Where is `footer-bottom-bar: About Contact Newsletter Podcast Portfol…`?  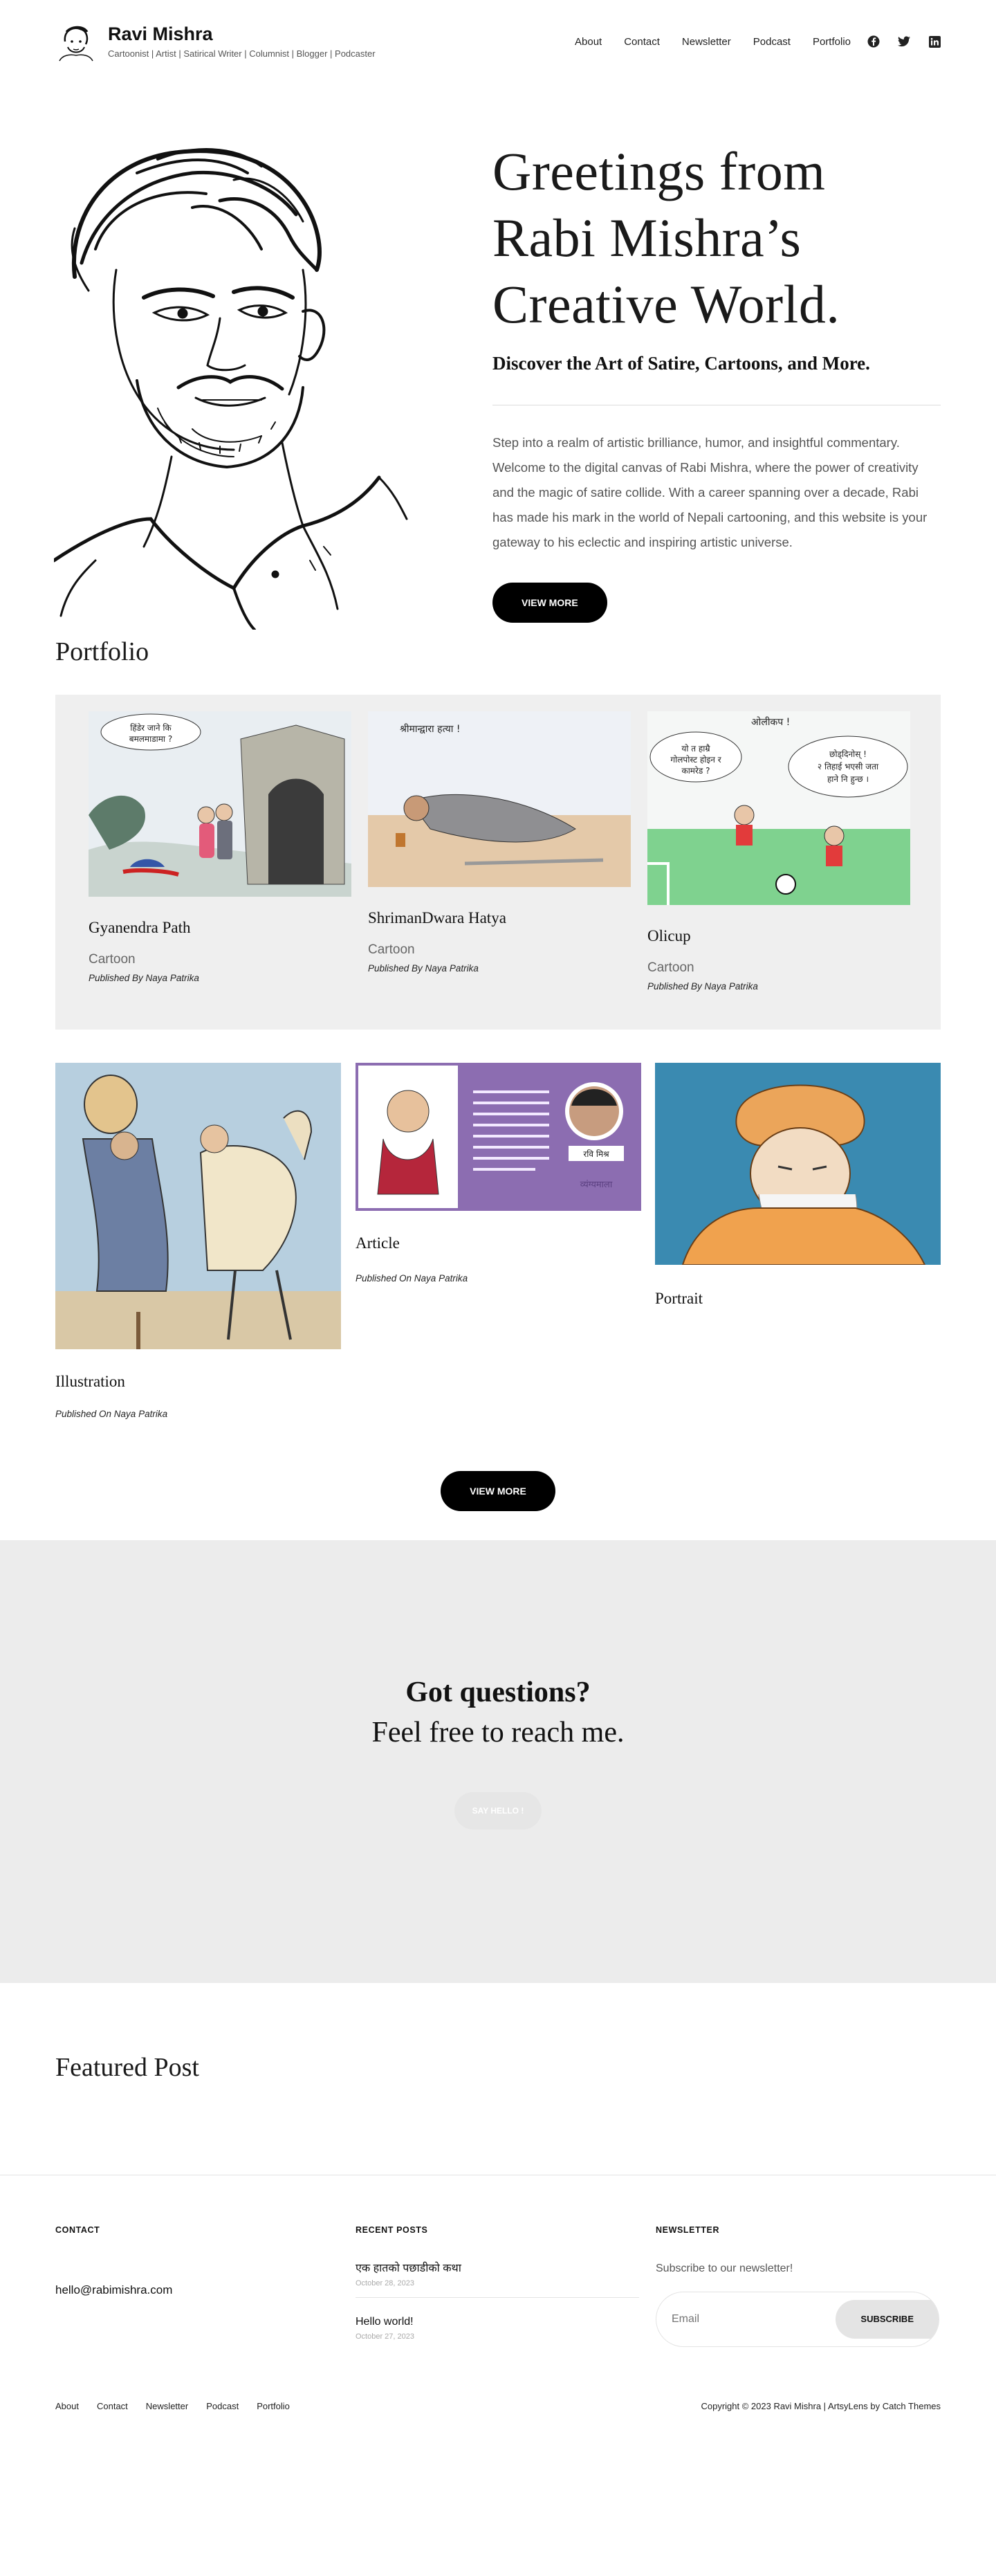
footer-bottom-bar: About Contact Newsletter Podcast Portfol… is located at coordinates (498, 2406).